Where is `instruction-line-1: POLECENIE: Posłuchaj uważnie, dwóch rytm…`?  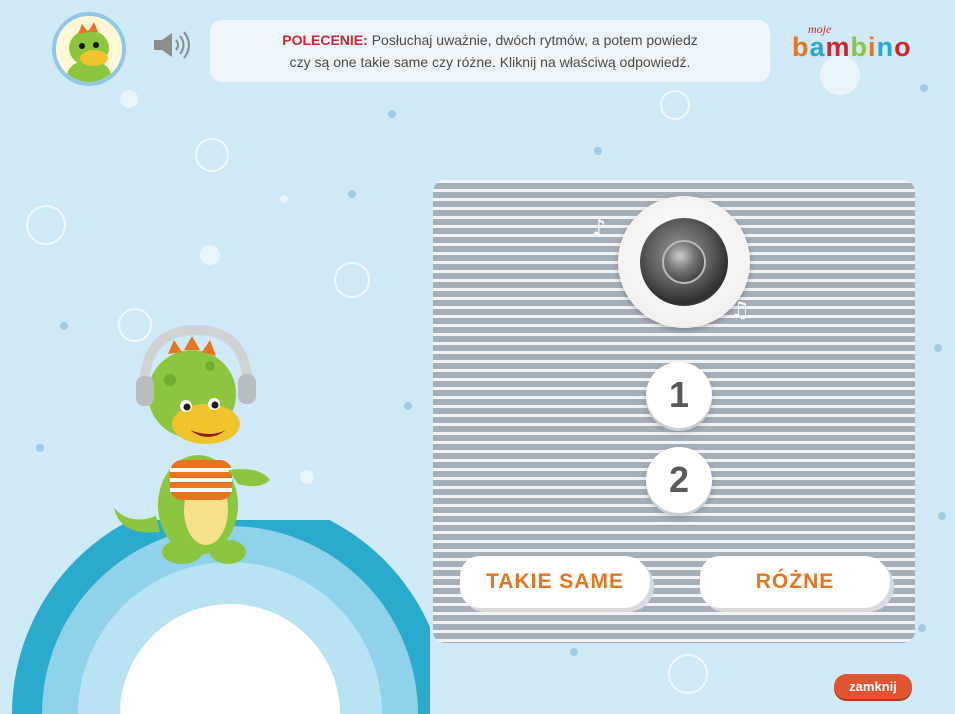
instruction-line-1: POLECENIE: Posłuchaj uważnie, dwóch rytm… is located at coordinates (490, 40).